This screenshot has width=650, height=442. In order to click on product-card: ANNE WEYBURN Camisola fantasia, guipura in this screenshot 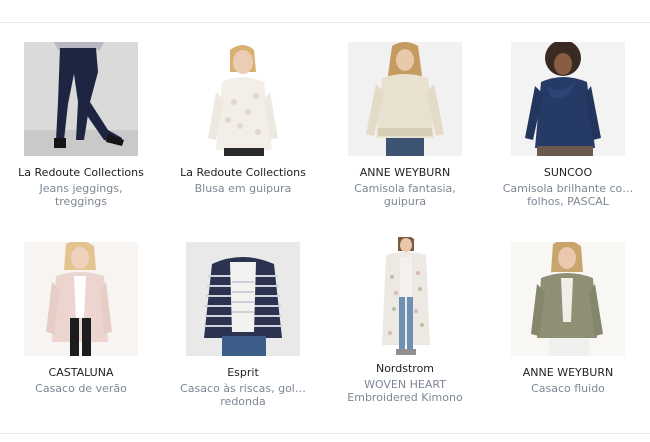, I will do `click(405, 142)`.